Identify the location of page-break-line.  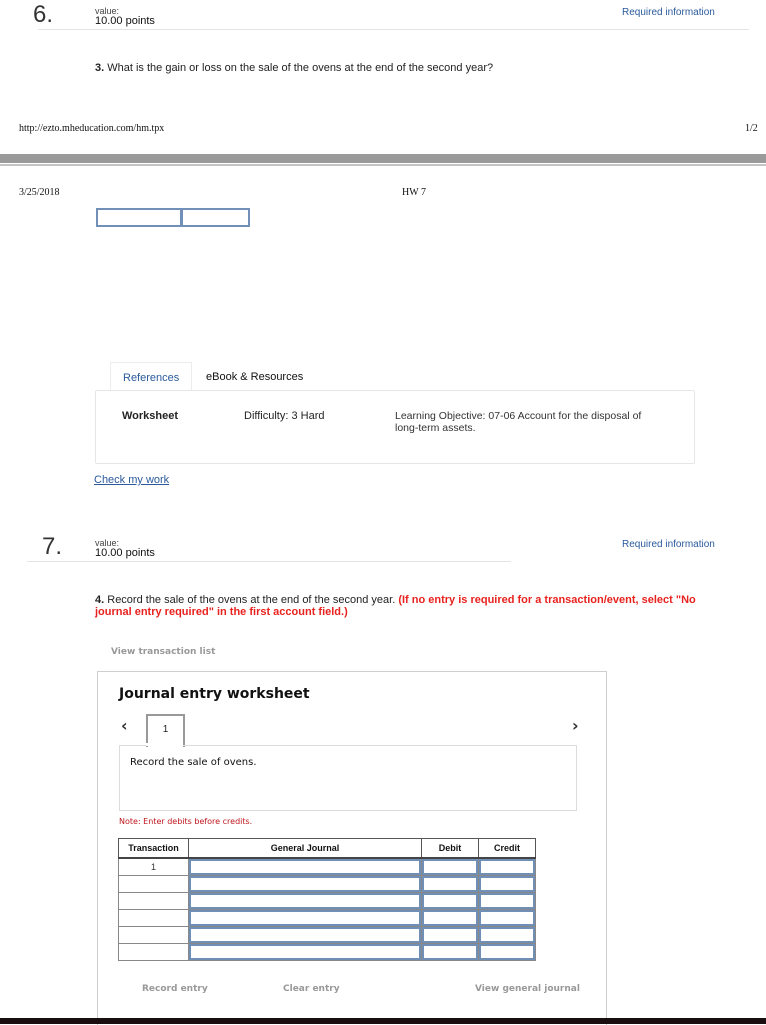
(383, 165).